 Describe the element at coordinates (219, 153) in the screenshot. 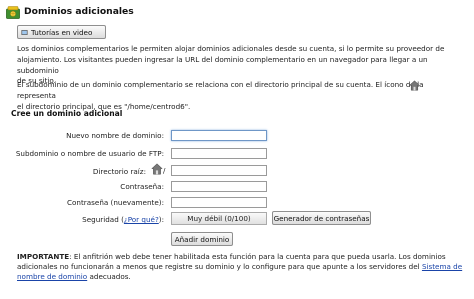

I see `subdomain-input` at that location.